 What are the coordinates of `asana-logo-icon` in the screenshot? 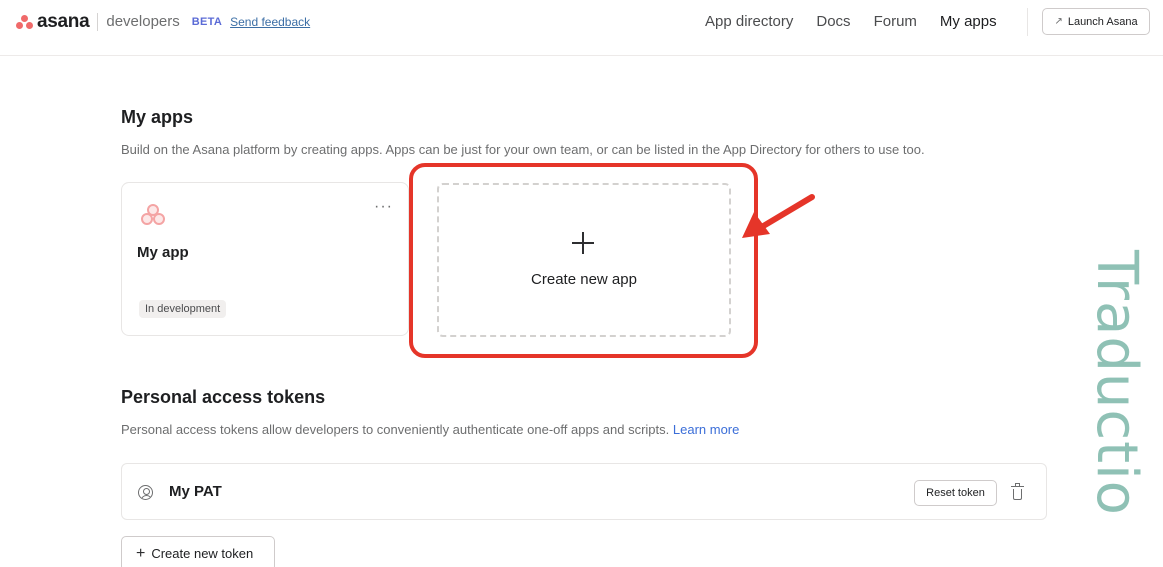 It's located at (25, 22).